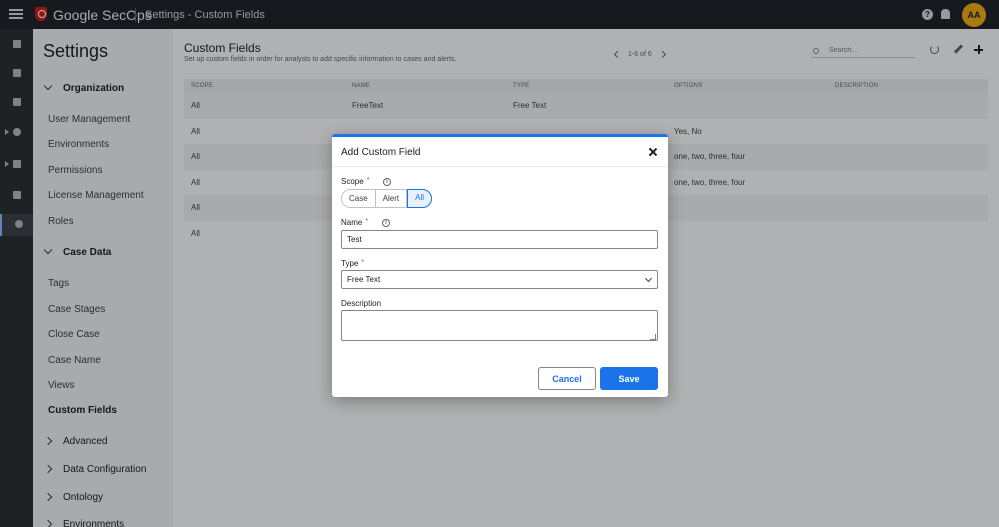 This screenshot has height=527, width=999. What do you see at coordinates (387, 182) in the screenshot?
I see `scope-info-icon: i` at bounding box center [387, 182].